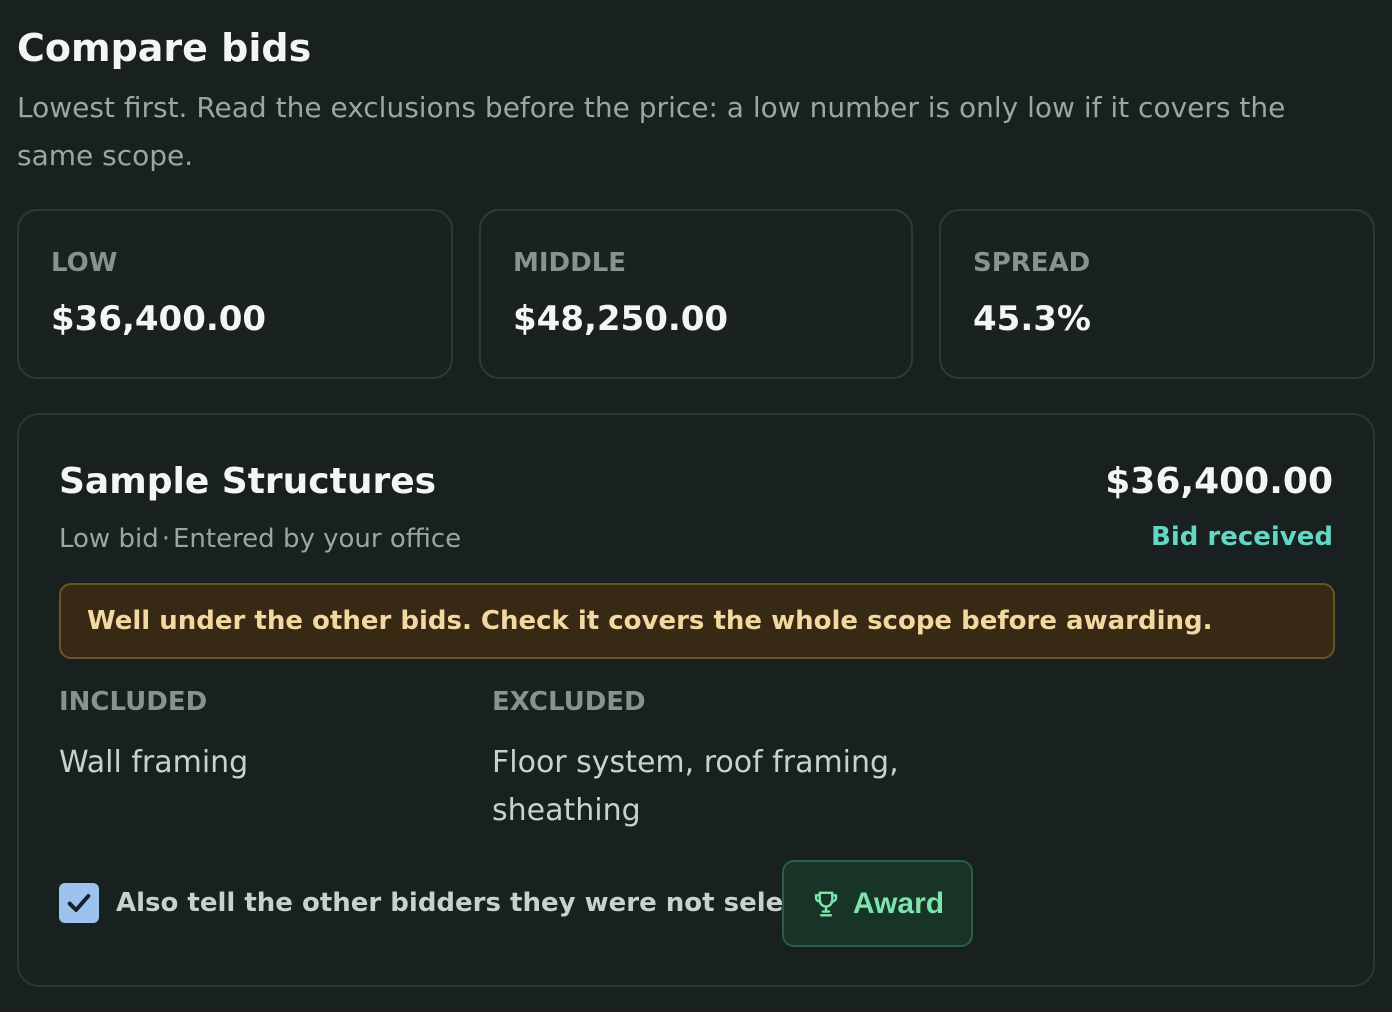  I want to click on notify-bidders-checkbox, so click(79, 903).